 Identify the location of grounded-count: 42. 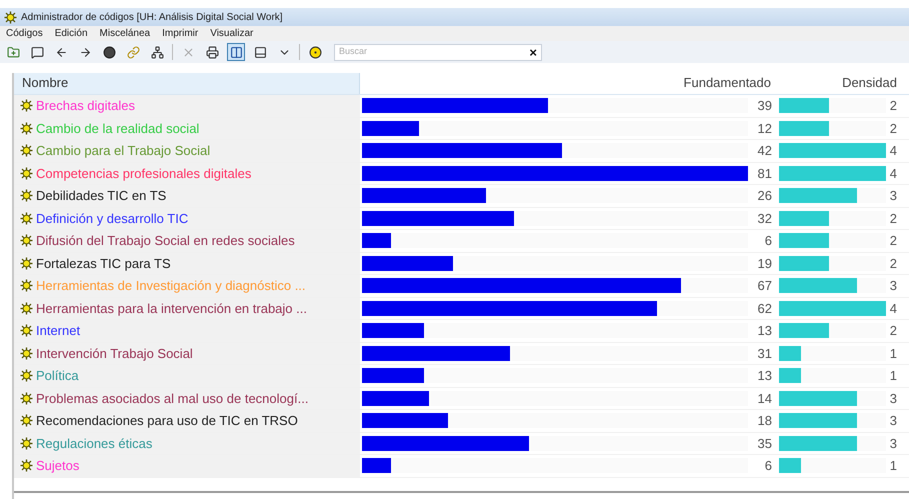
(764, 151).